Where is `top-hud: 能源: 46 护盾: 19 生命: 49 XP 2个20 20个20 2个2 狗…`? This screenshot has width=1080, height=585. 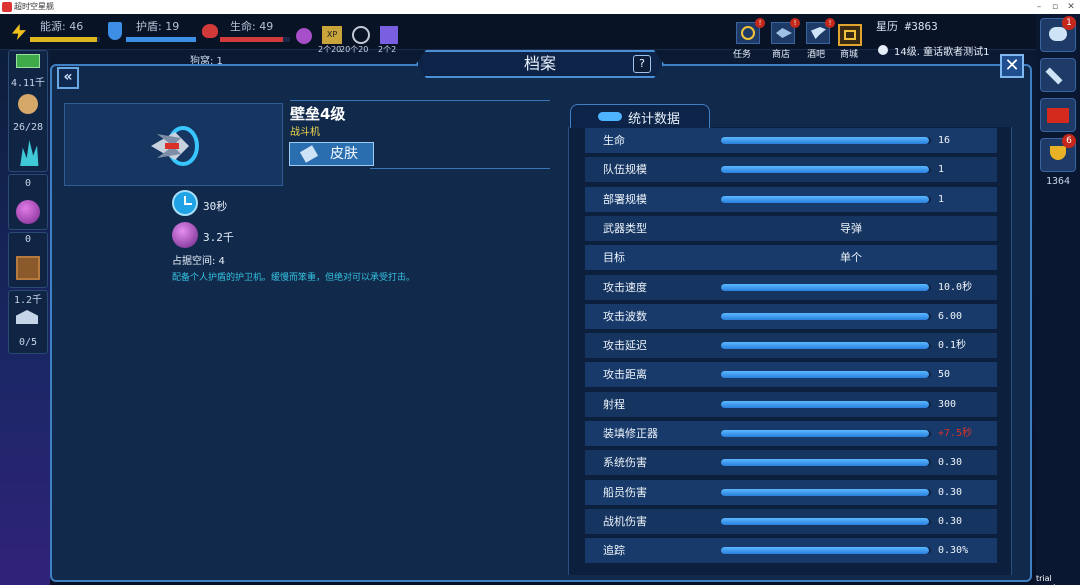 top-hud: 能源: 46 护盾: 19 生命: 49 XP 2个20 20个20 2个2 狗… is located at coordinates (540, 40).